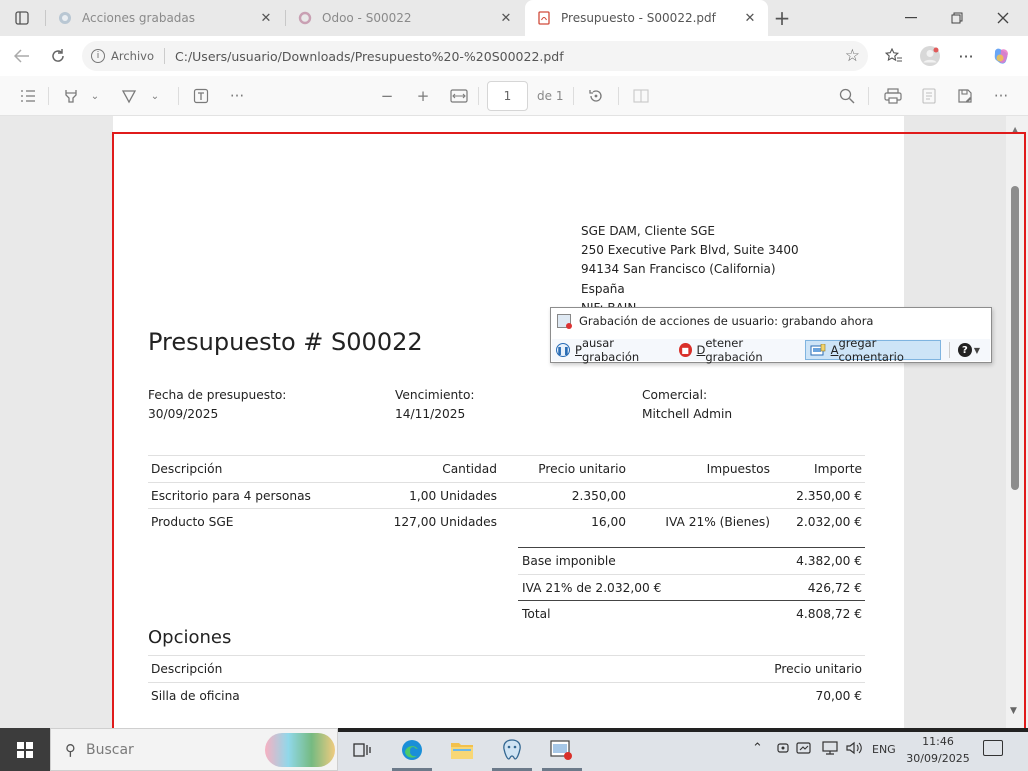  What do you see at coordinates (562, 750) in the screenshot?
I see `steps-recorder-icon` at bounding box center [562, 750].